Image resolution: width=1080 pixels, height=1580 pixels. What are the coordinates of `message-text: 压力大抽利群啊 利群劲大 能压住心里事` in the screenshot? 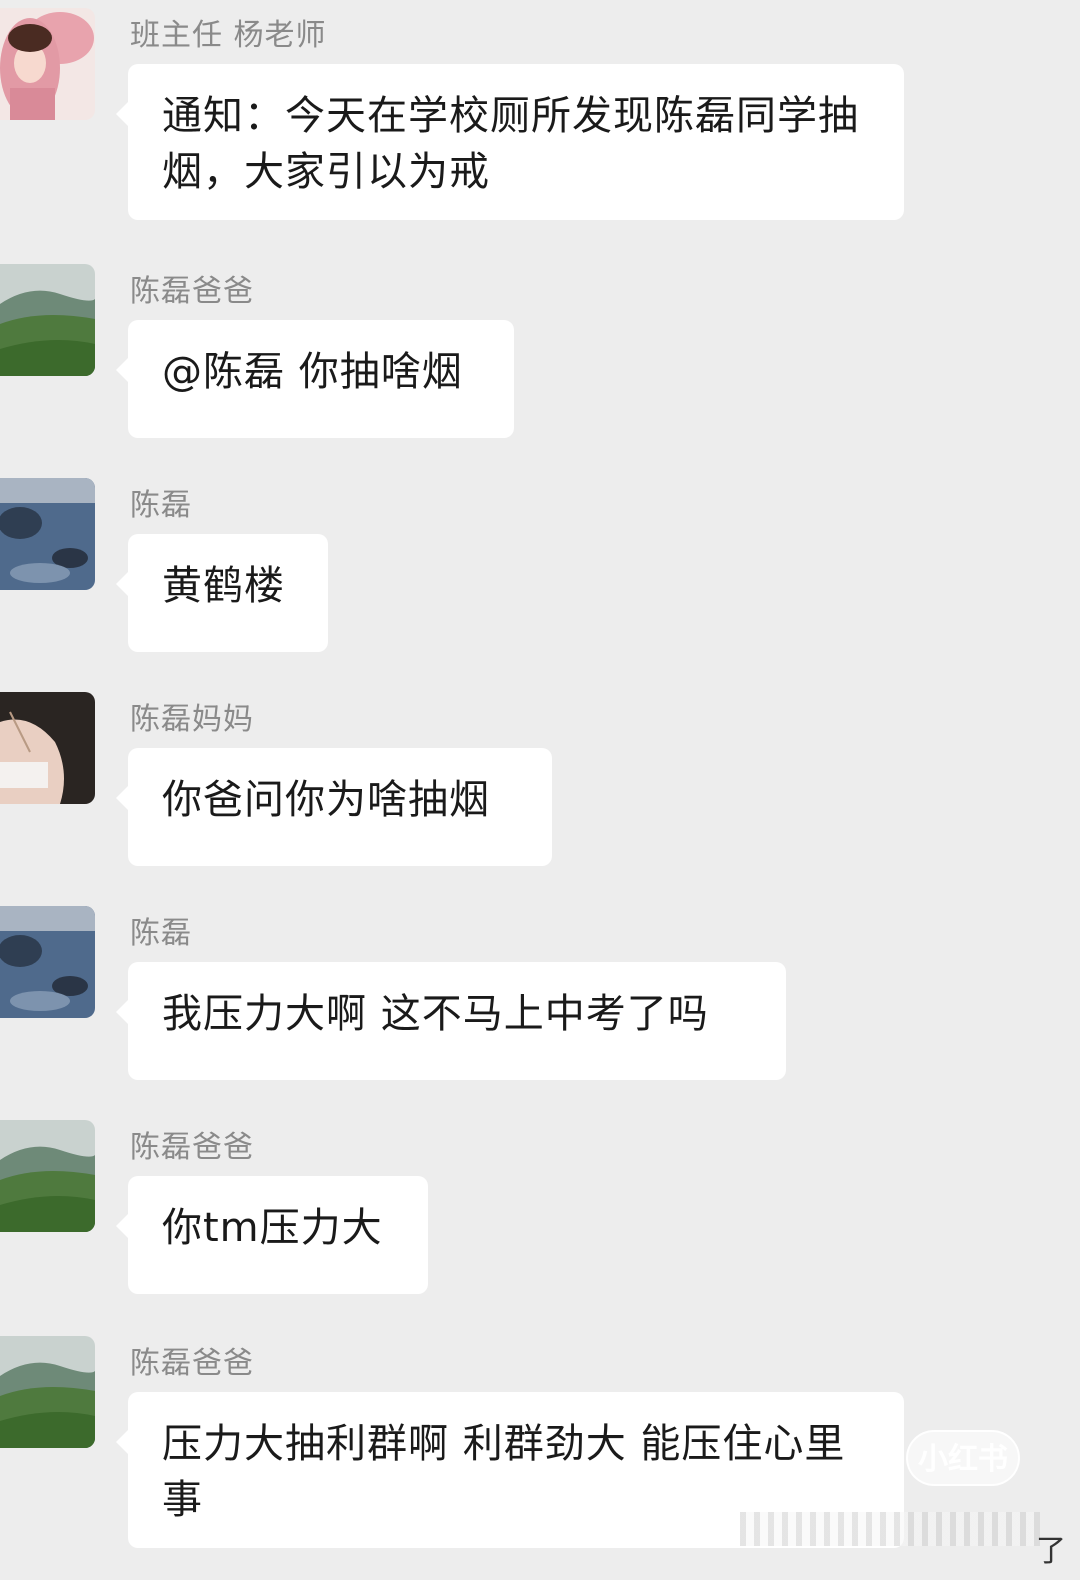 It's located at (504, 1472).